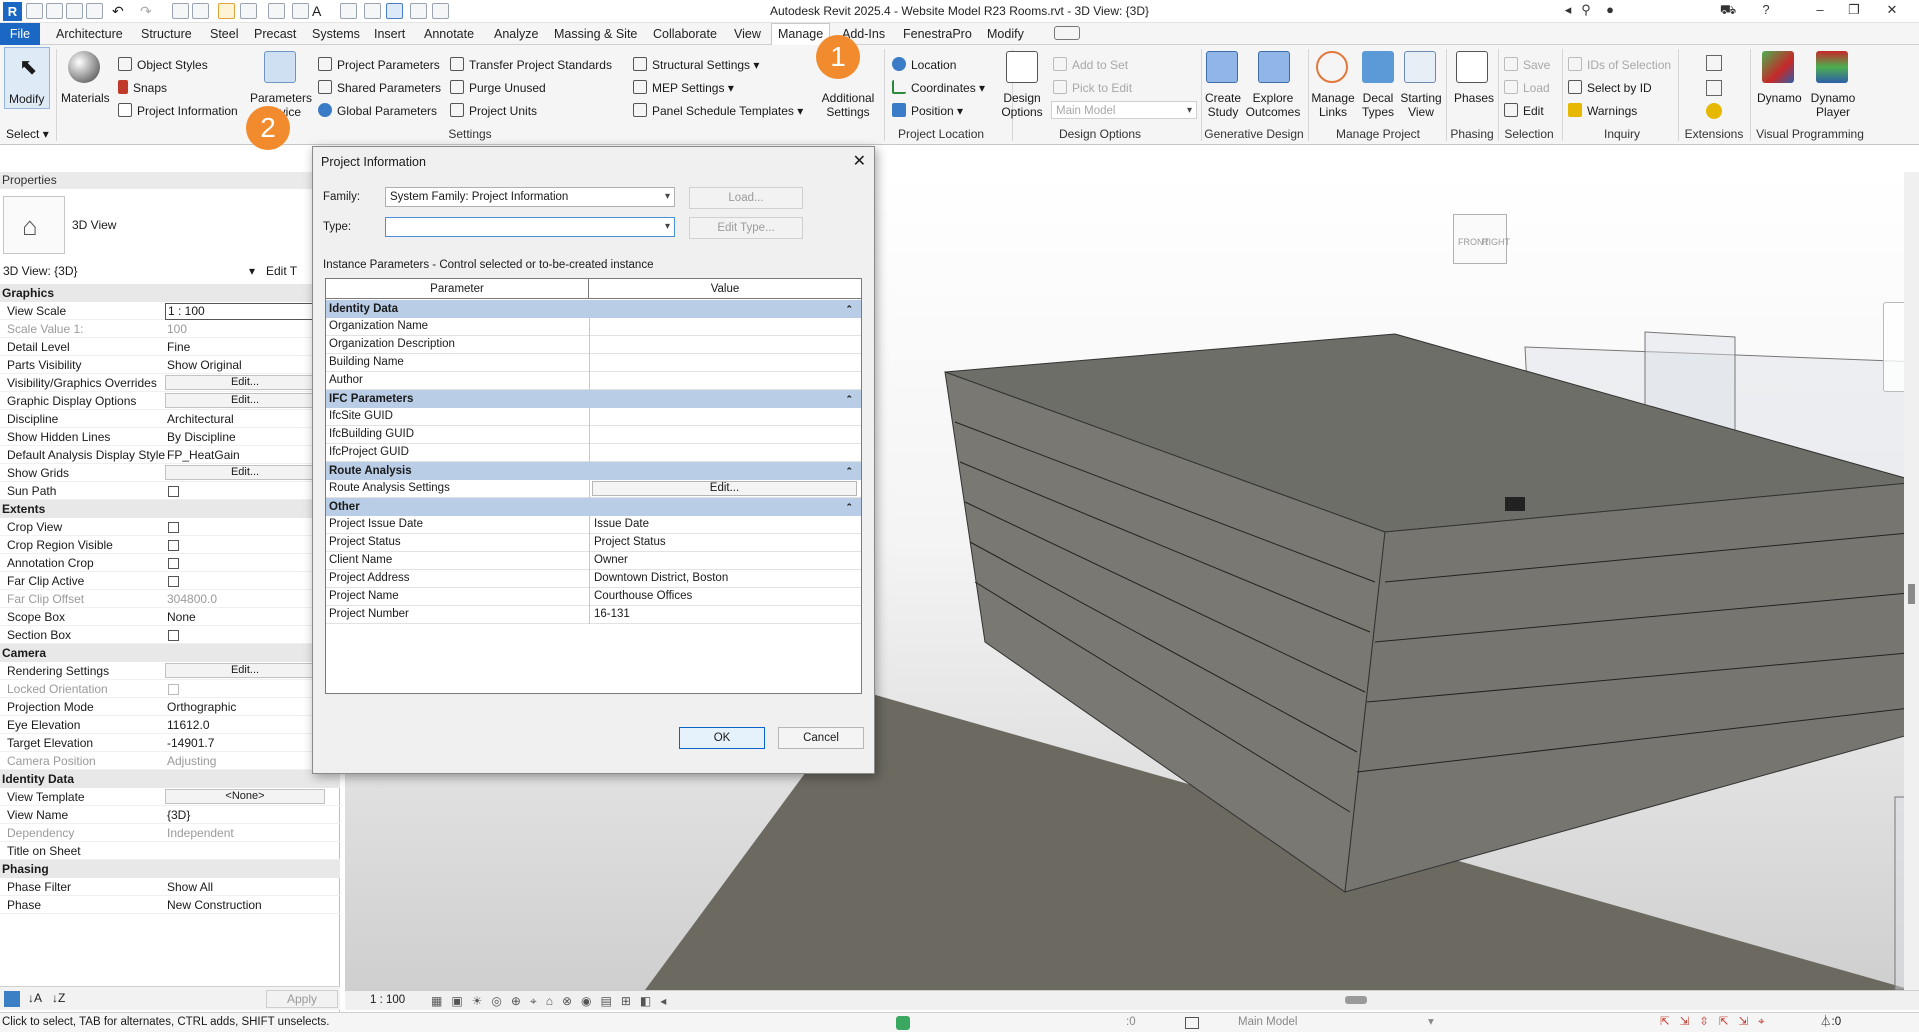 Image resolution: width=1919 pixels, height=1032 pixels. I want to click on decal-types-icon, so click(1378, 67).